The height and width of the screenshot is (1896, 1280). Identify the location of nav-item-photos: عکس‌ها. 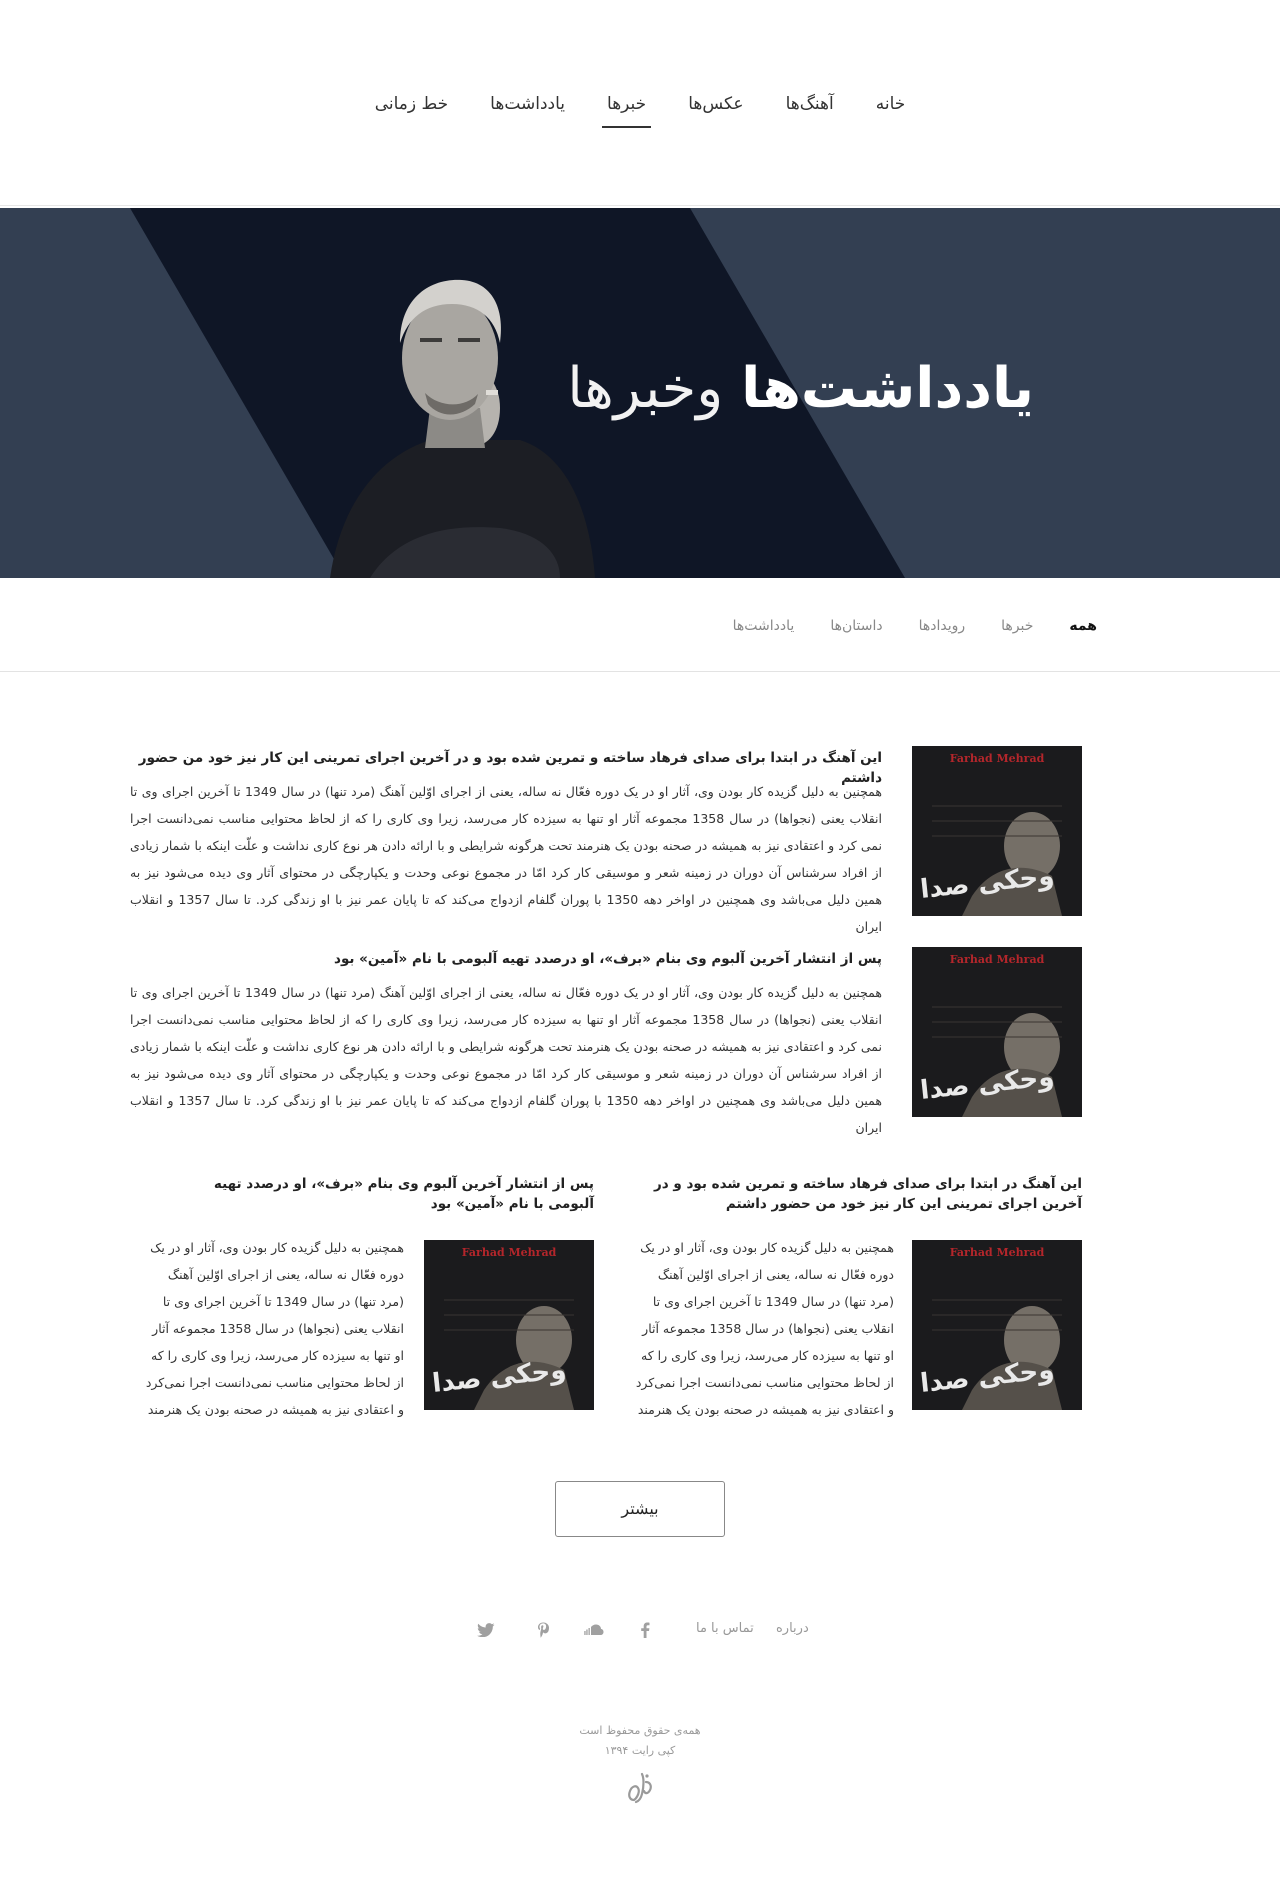
(715, 109).